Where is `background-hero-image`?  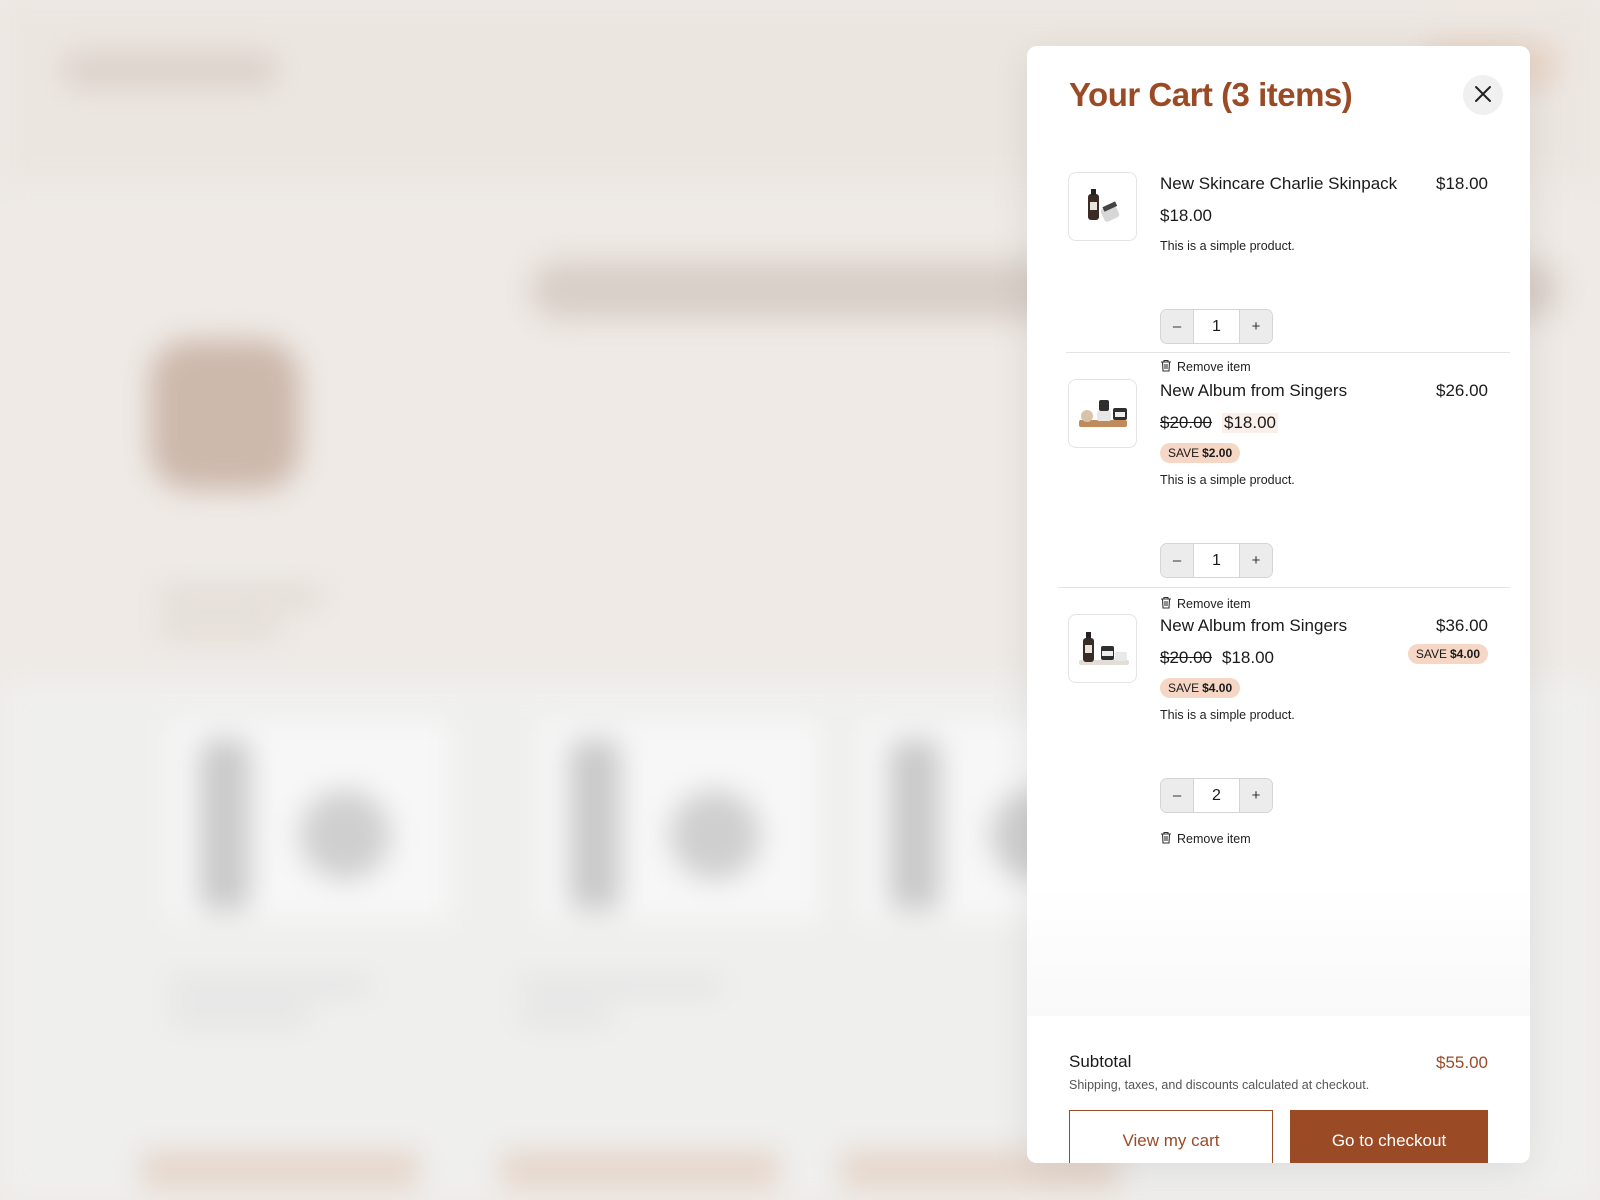
background-hero-image is located at coordinates (225, 415).